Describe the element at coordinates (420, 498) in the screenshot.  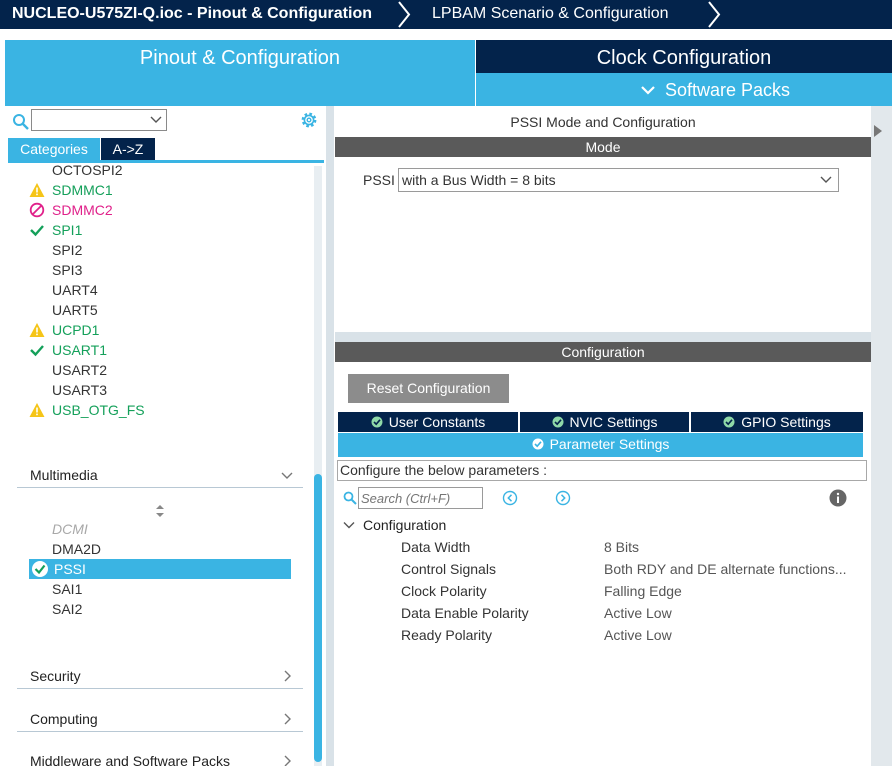
I see `parameter-search-input` at that location.